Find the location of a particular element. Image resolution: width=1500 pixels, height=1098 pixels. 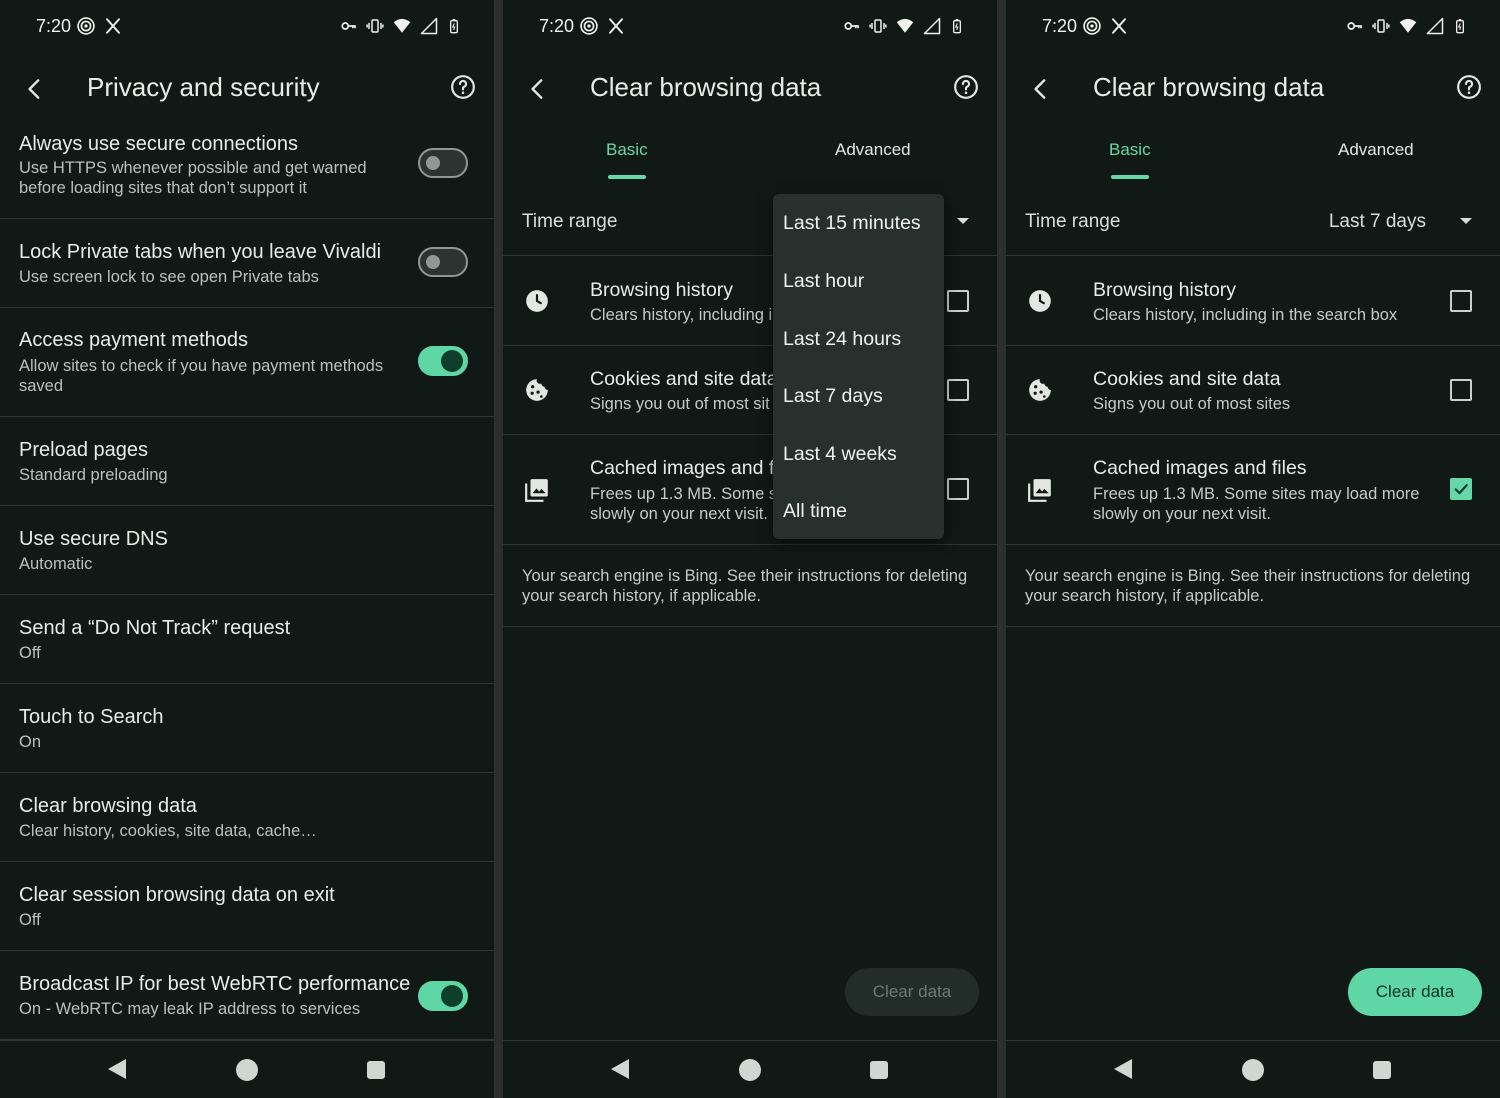

key-icon is located at coordinates (349, 26).